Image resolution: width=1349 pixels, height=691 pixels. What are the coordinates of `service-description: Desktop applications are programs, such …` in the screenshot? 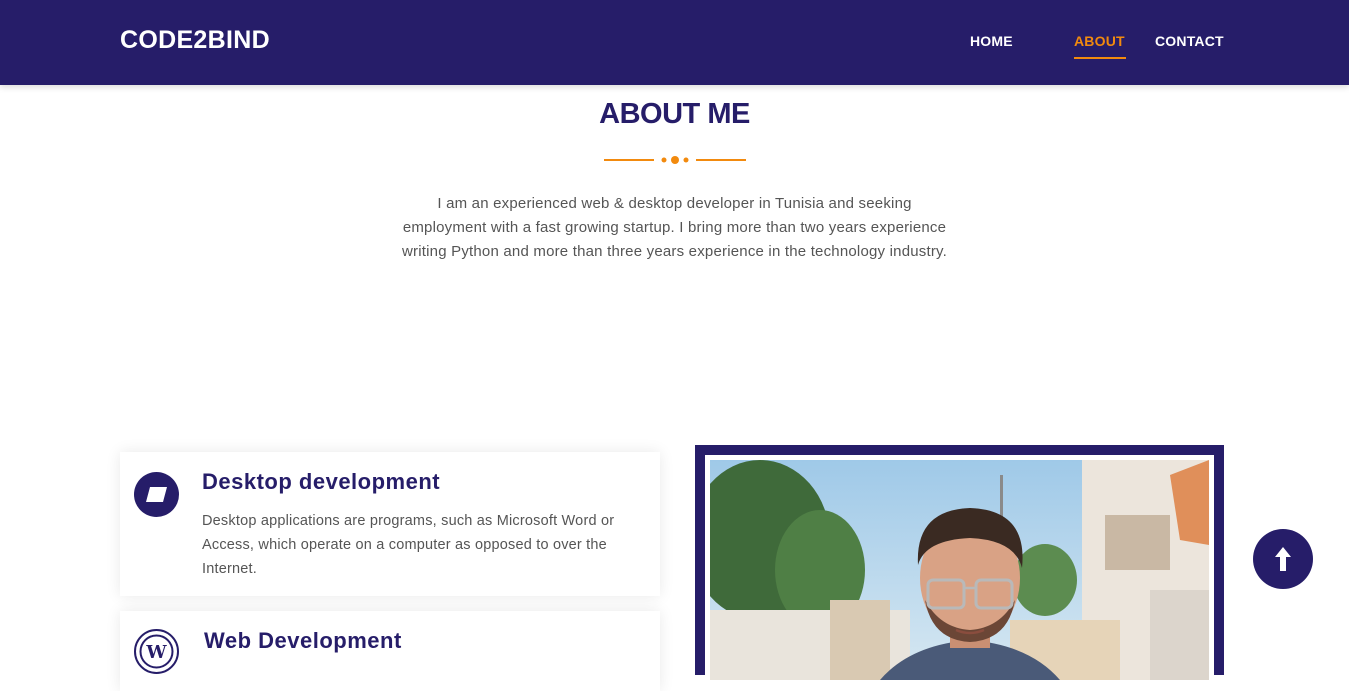 It's located at (408, 545).